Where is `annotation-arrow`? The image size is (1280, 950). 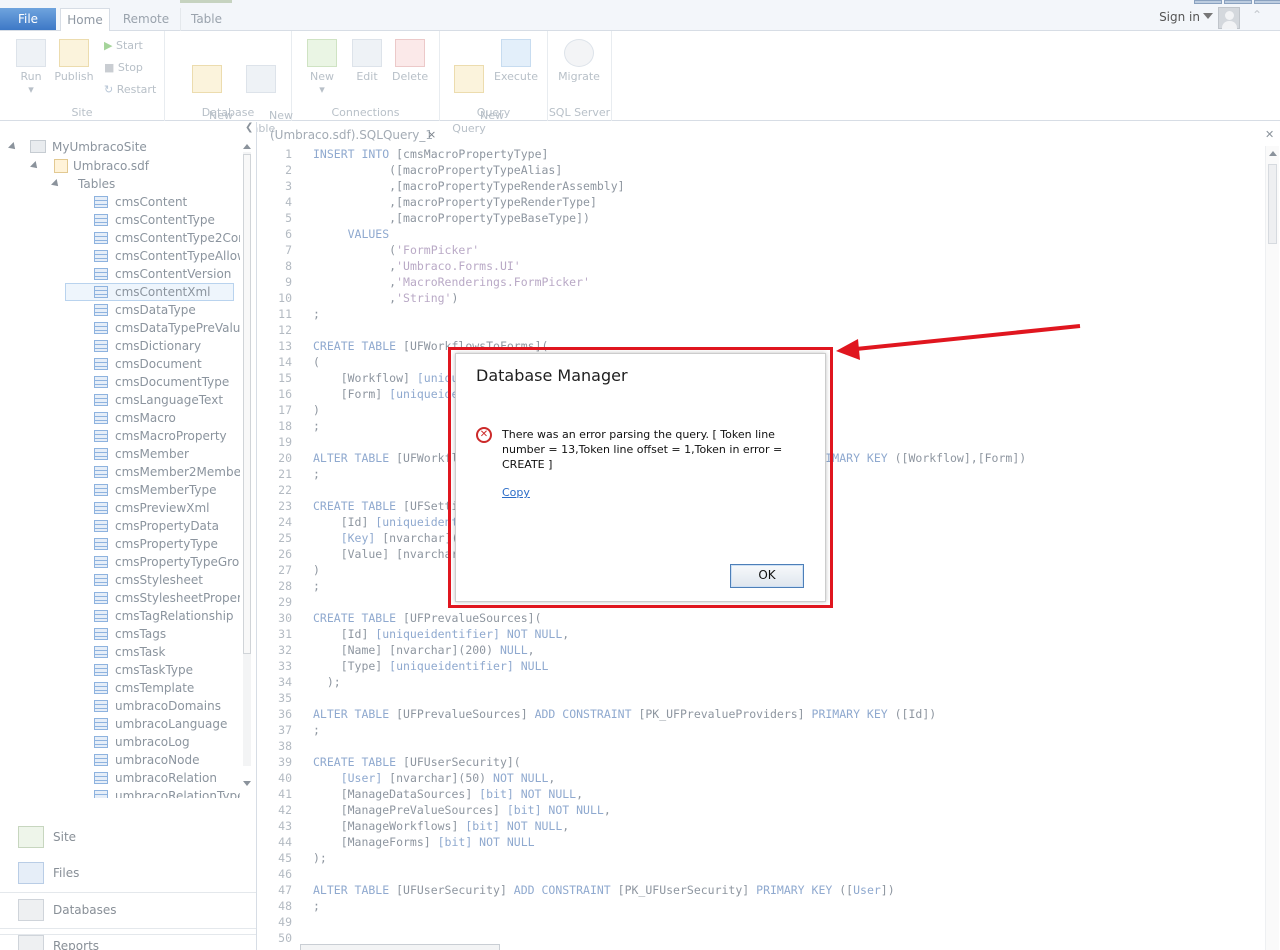
annotation-arrow is located at coordinates (958, 342).